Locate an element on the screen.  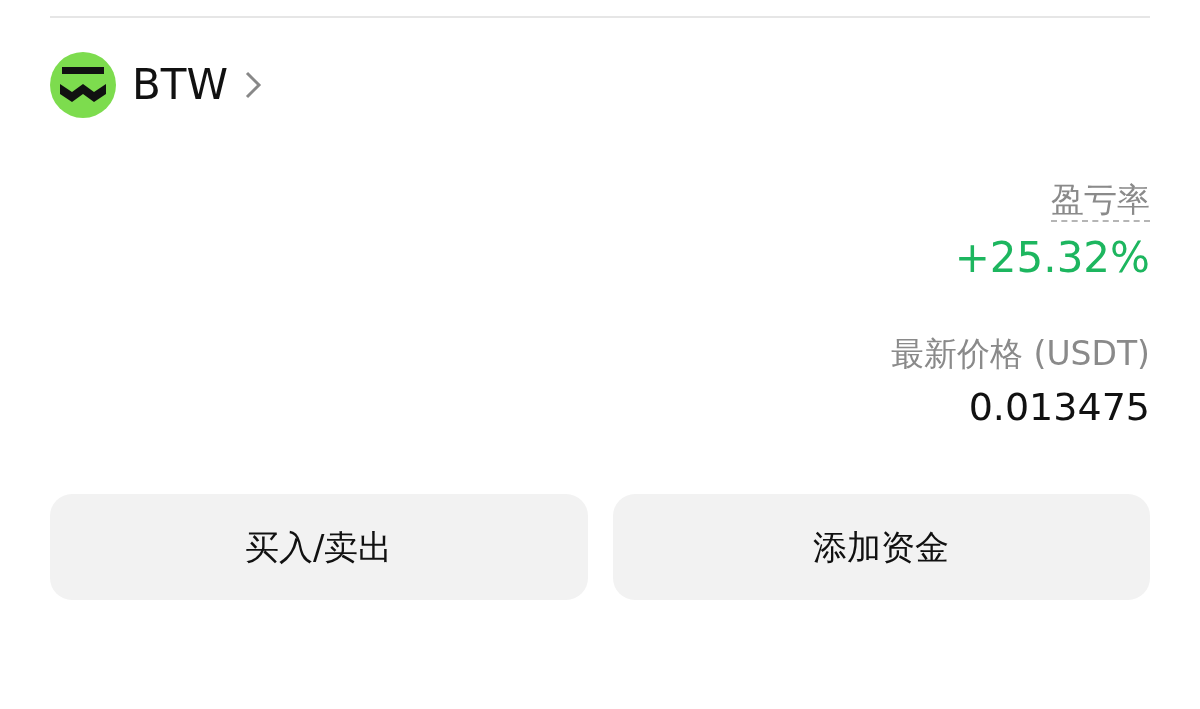
chevron-right-icon is located at coordinates (253, 85).